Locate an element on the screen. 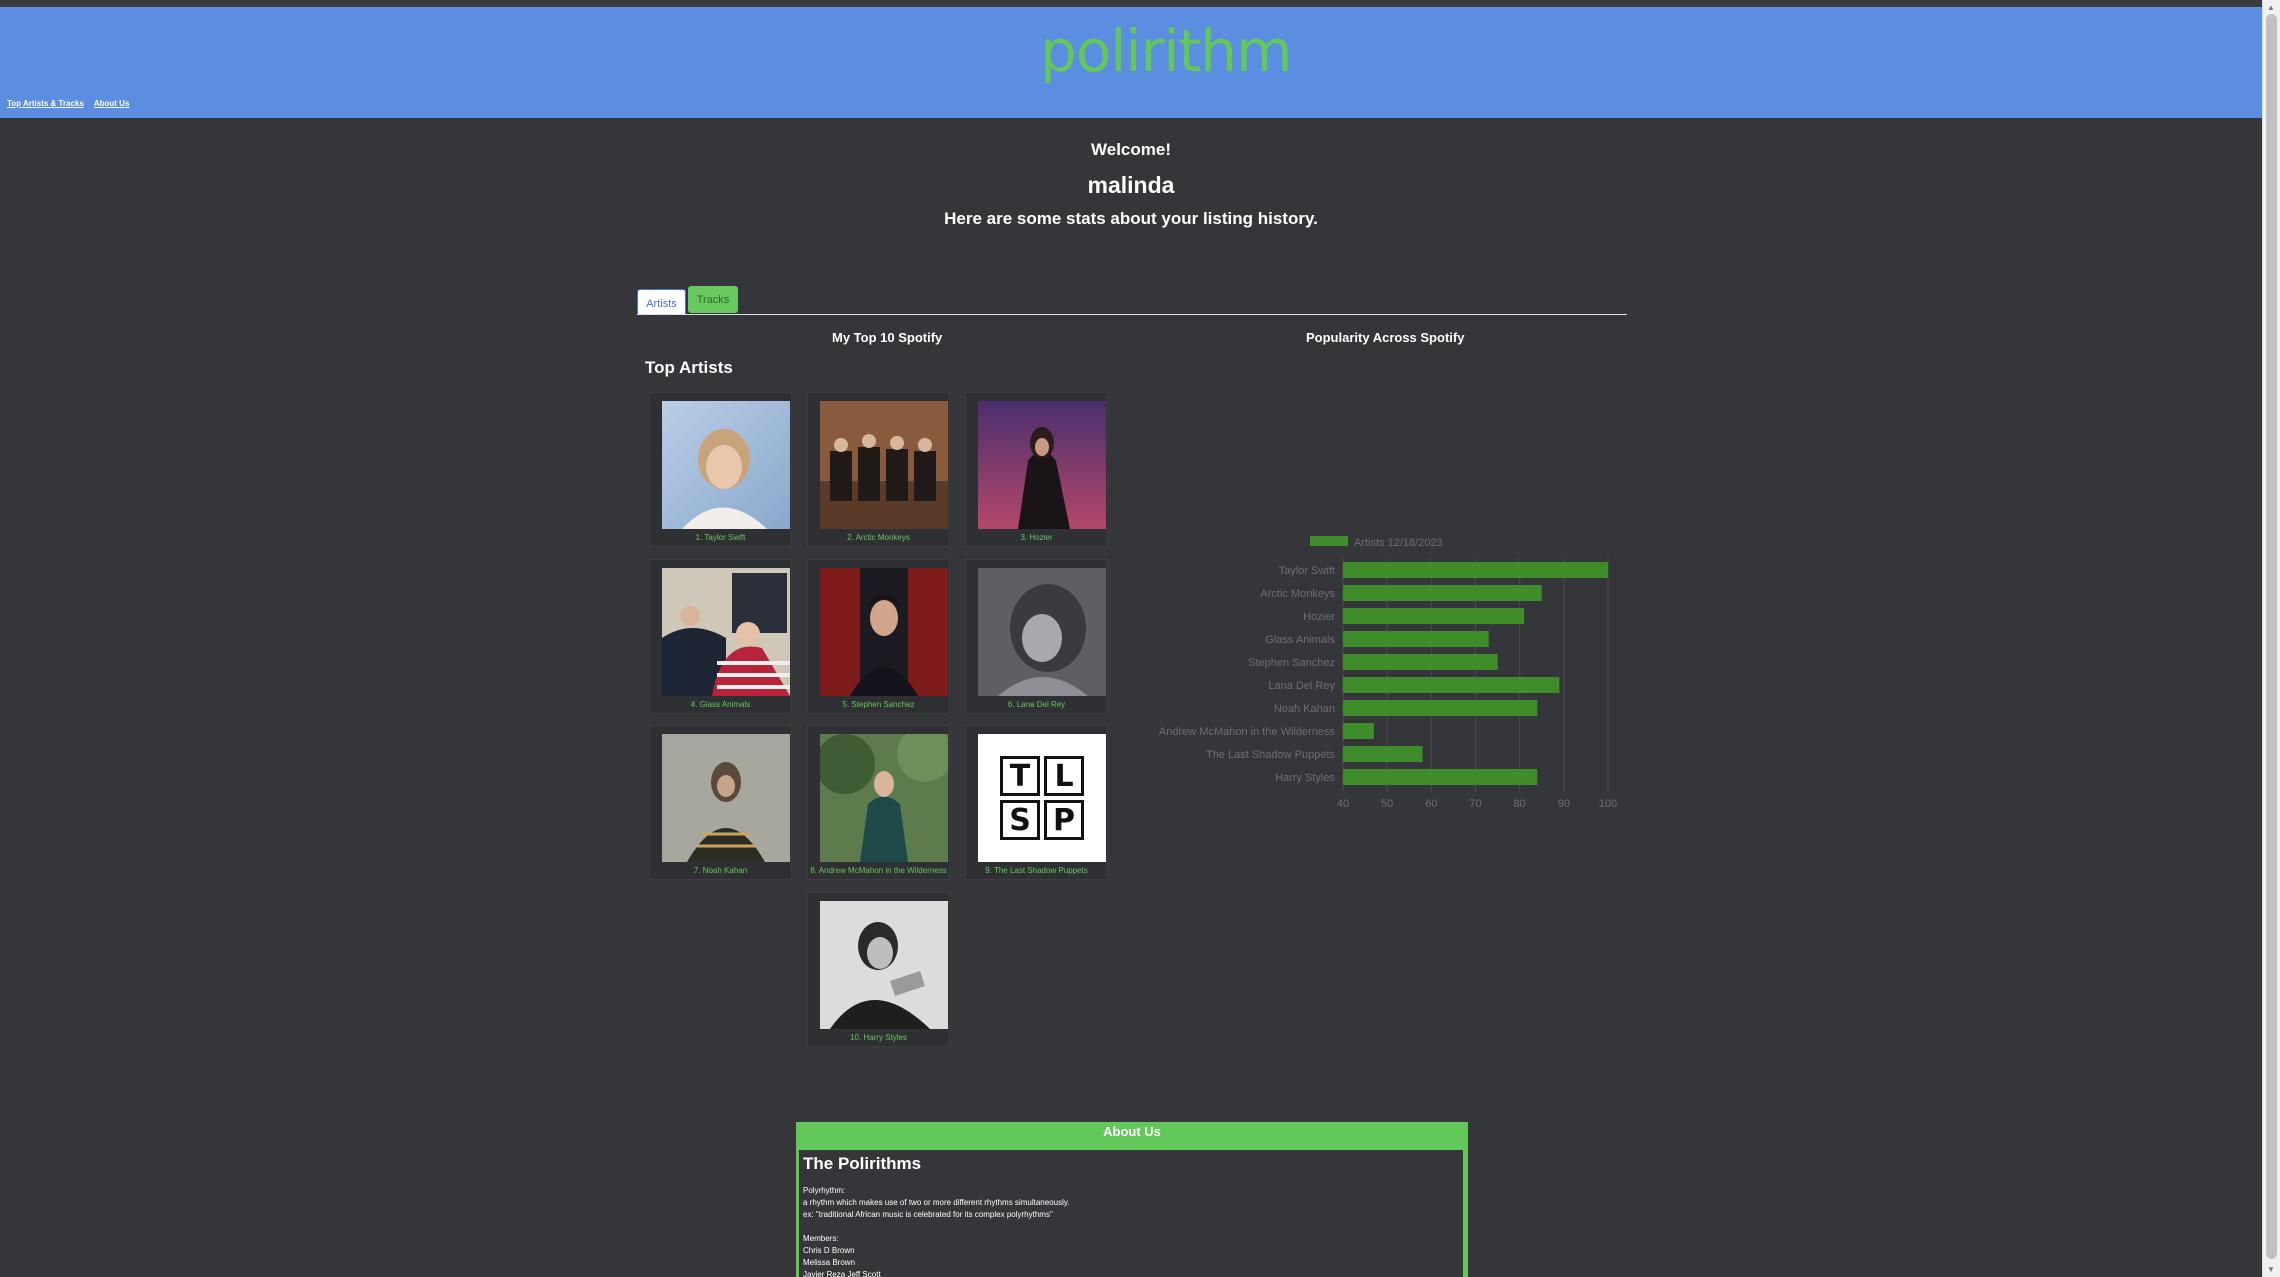 The image size is (2280, 1277). artist-photo-lana-del-rey is located at coordinates (1042, 632).